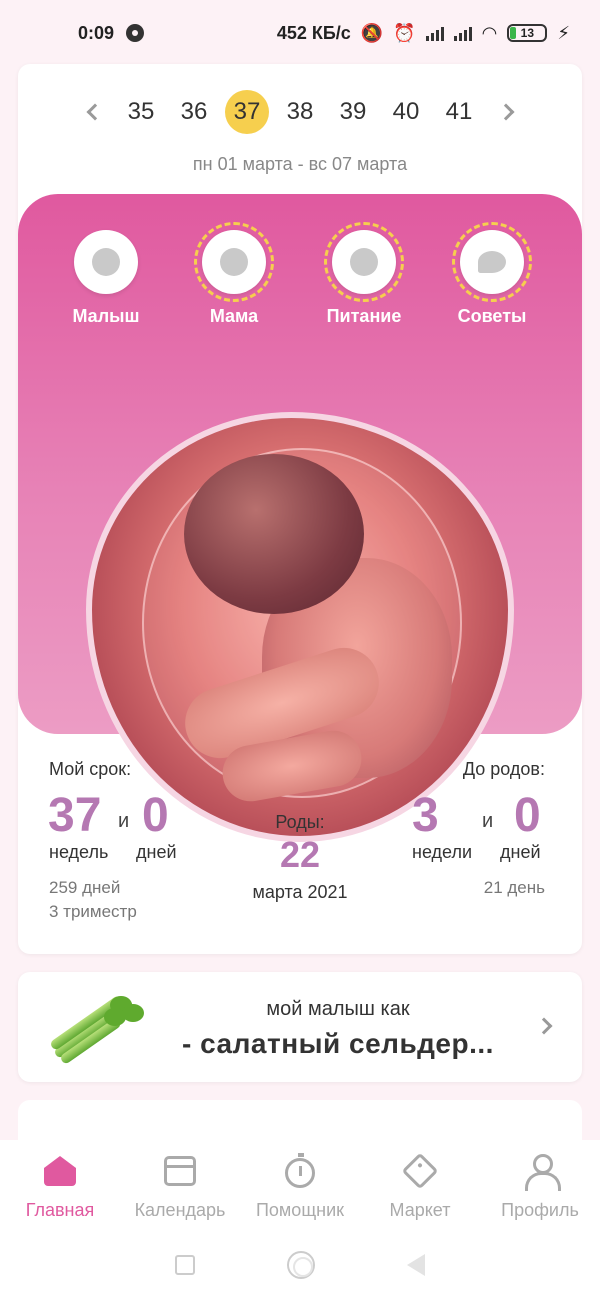  I want to click on until-total-days: 21 день, so click(514, 887).